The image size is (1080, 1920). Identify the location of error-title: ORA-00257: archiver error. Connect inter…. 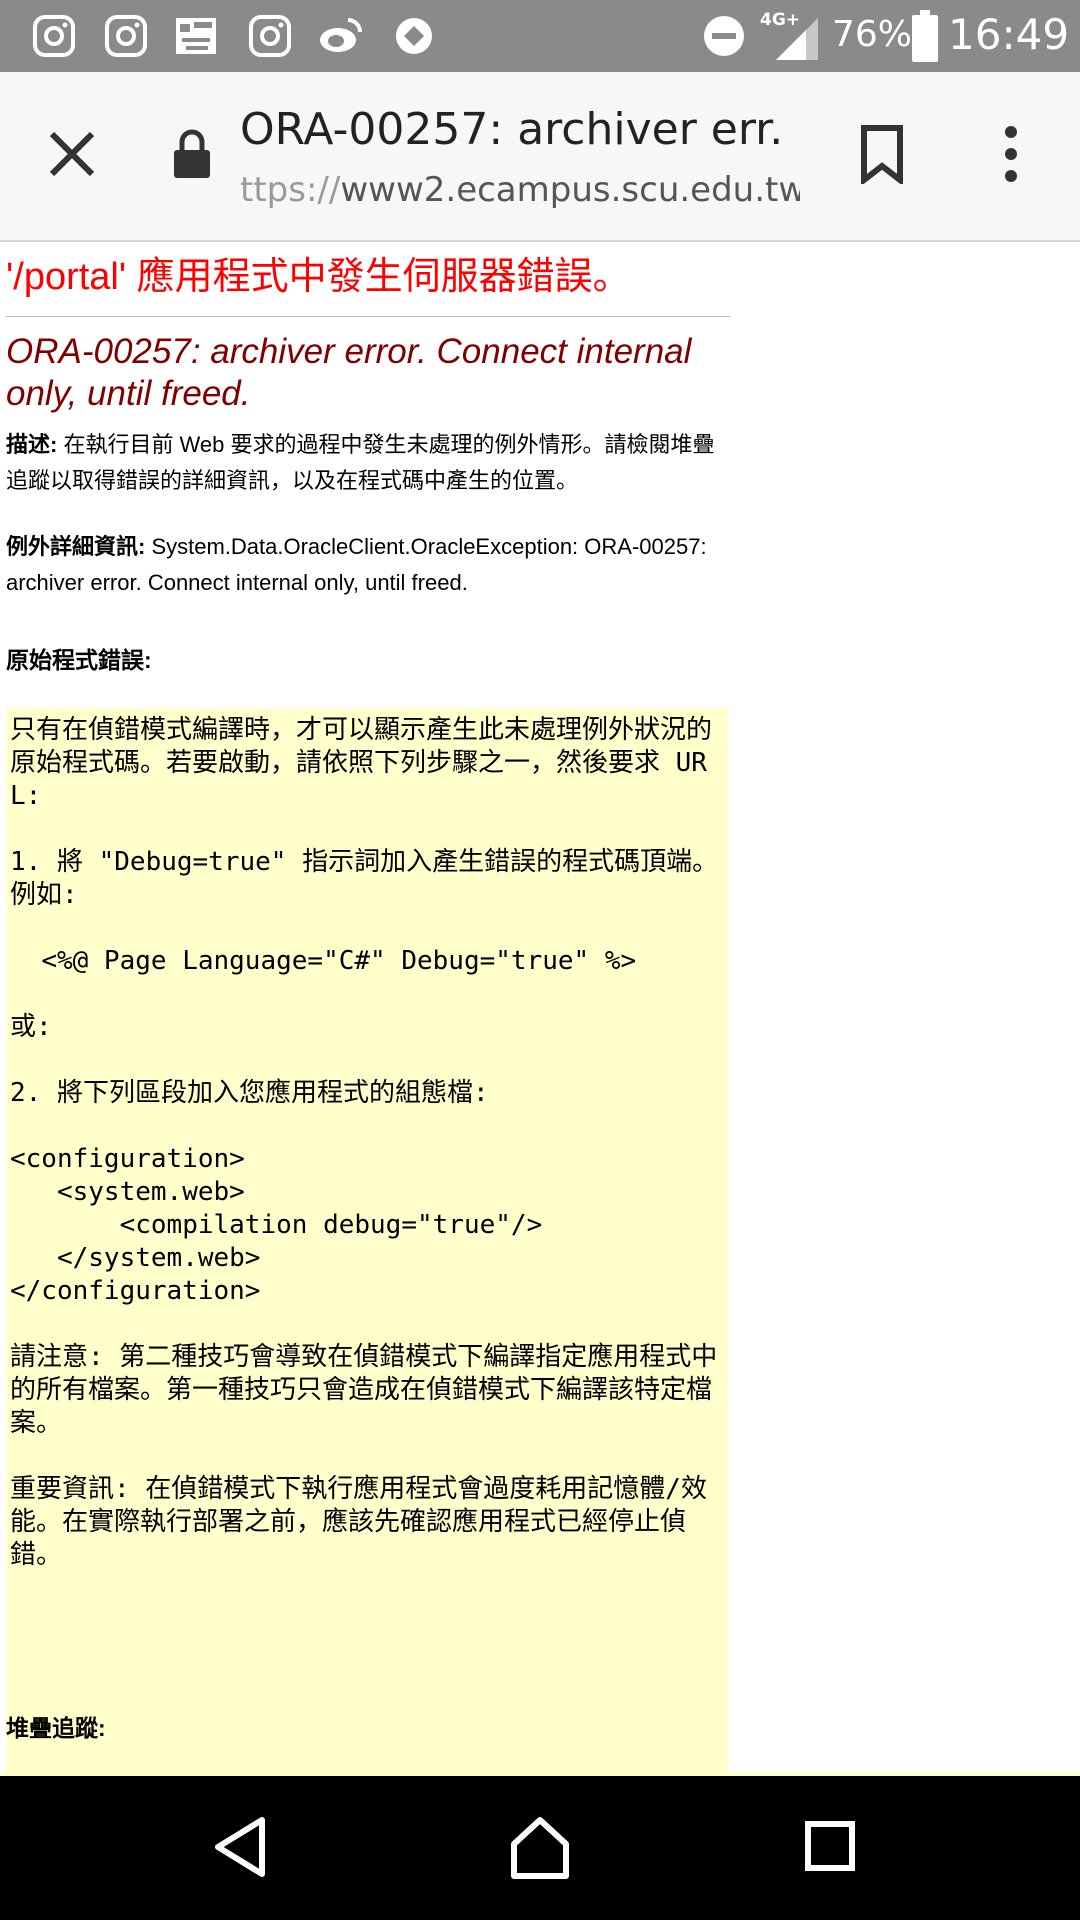
(349, 372).